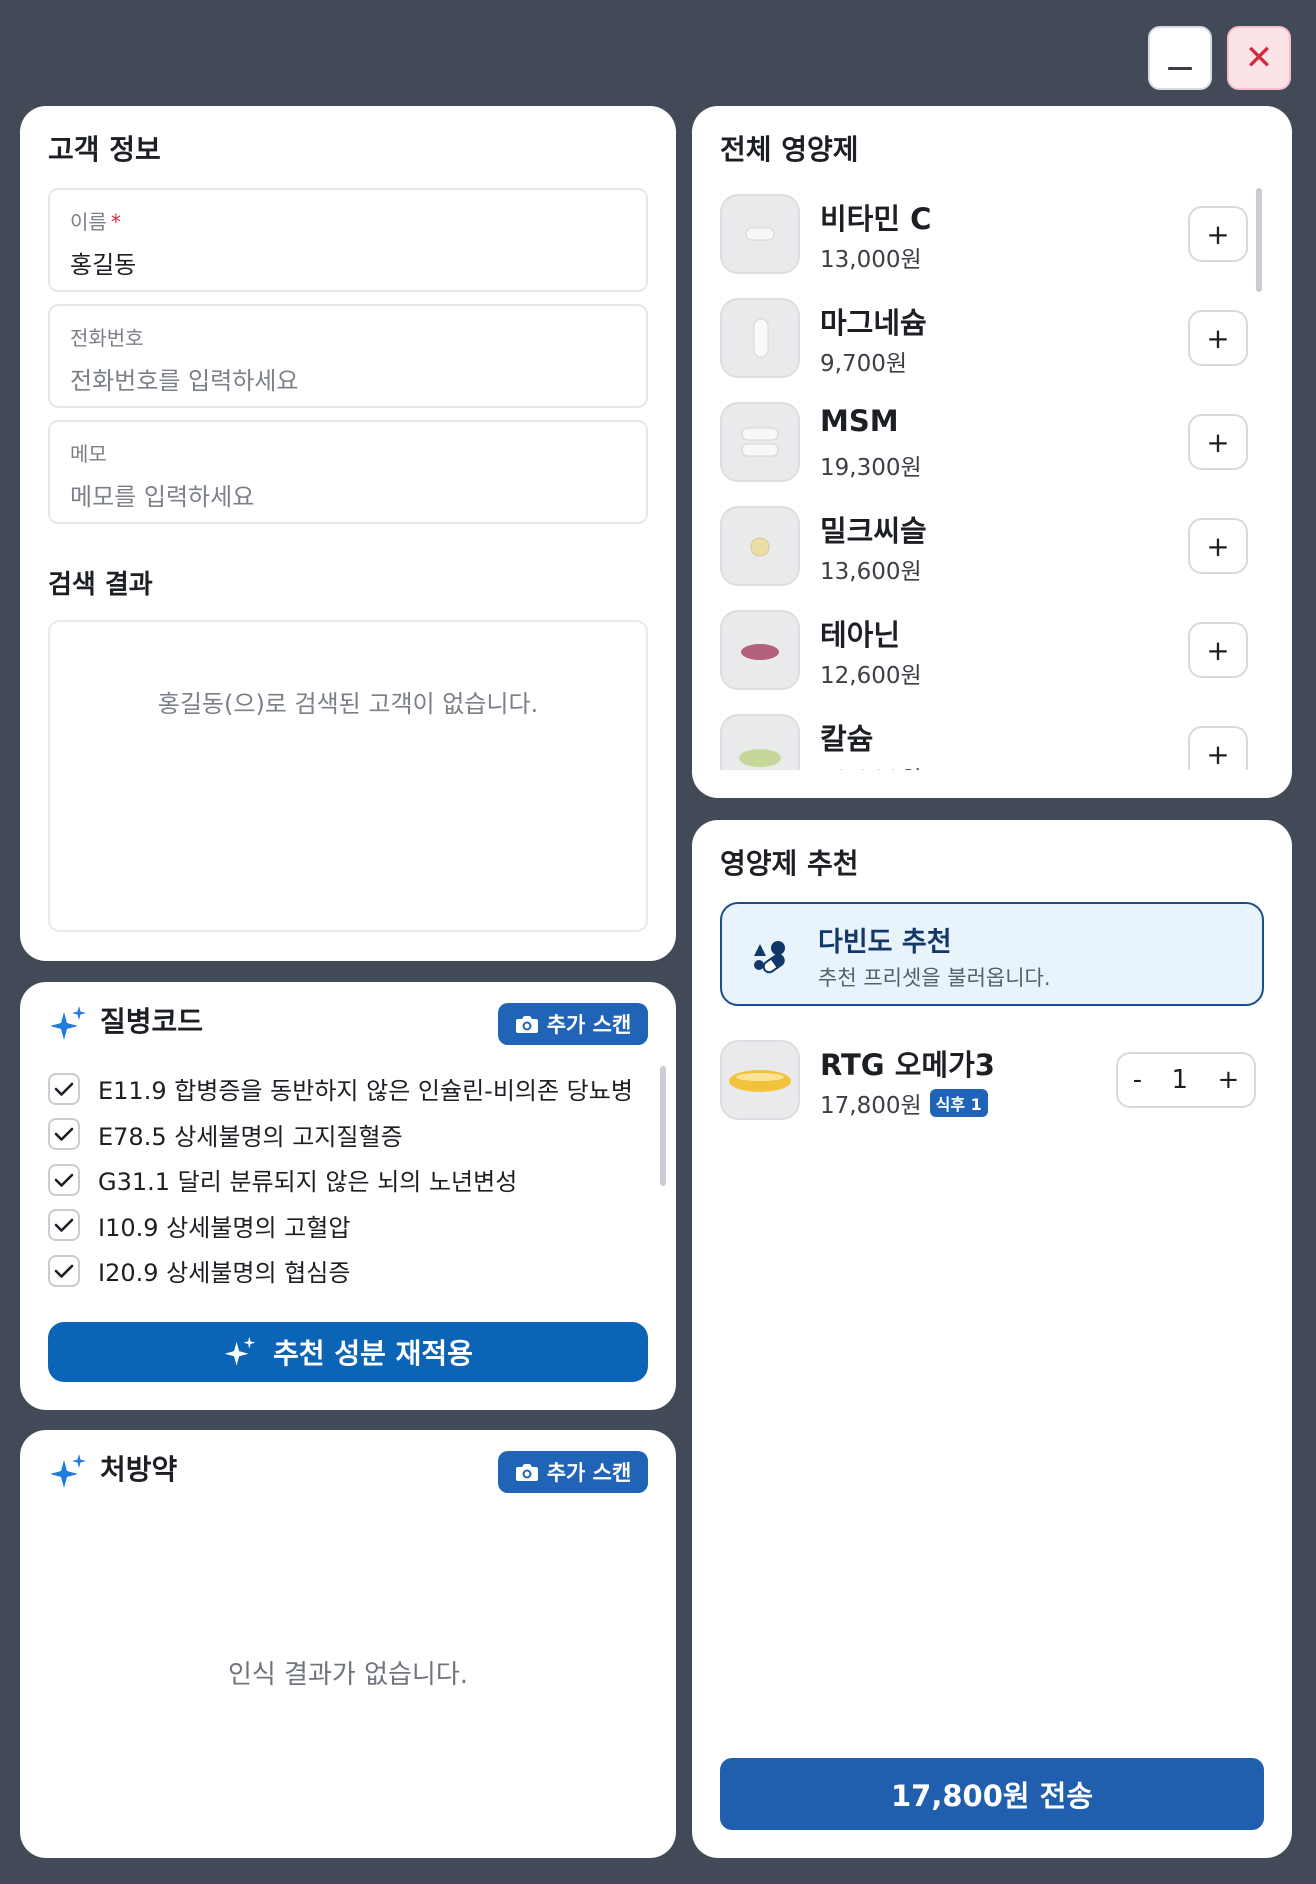 This screenshot has width=1316, height=1884. I want to click on close-icon: ✕, so click(1259, 58).